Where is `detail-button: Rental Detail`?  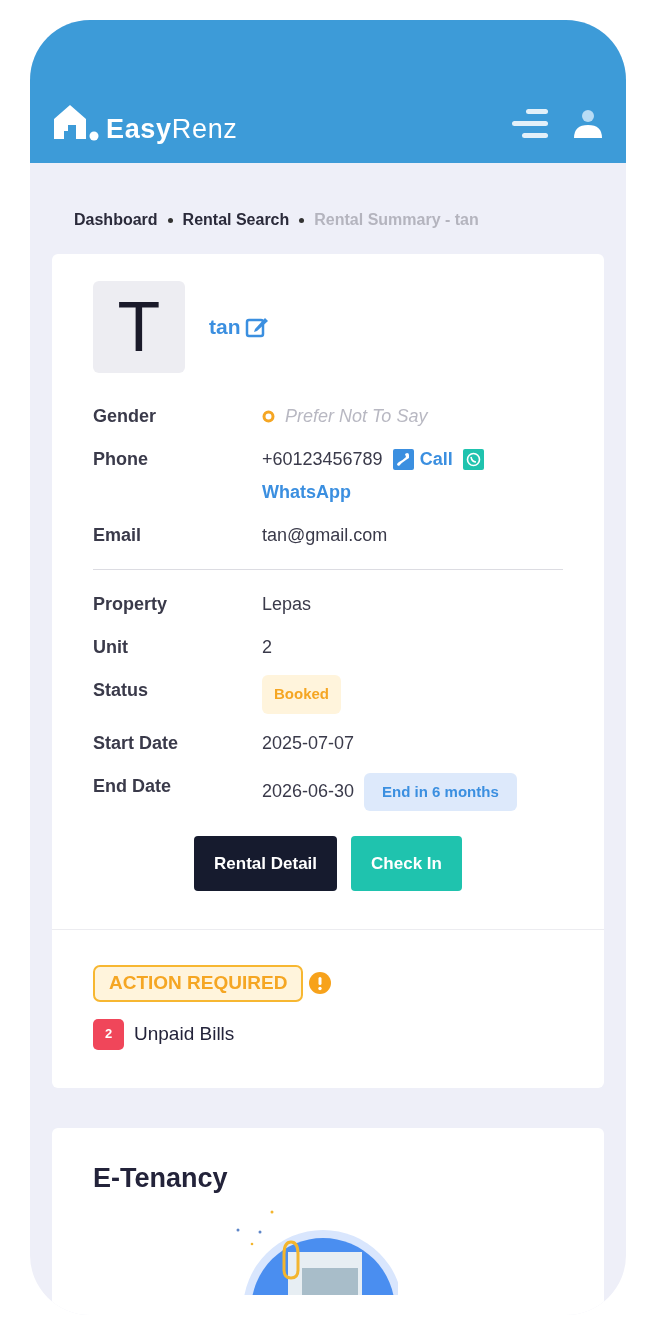
detail-button: Rental Detail is located at coordinates (266, 863).